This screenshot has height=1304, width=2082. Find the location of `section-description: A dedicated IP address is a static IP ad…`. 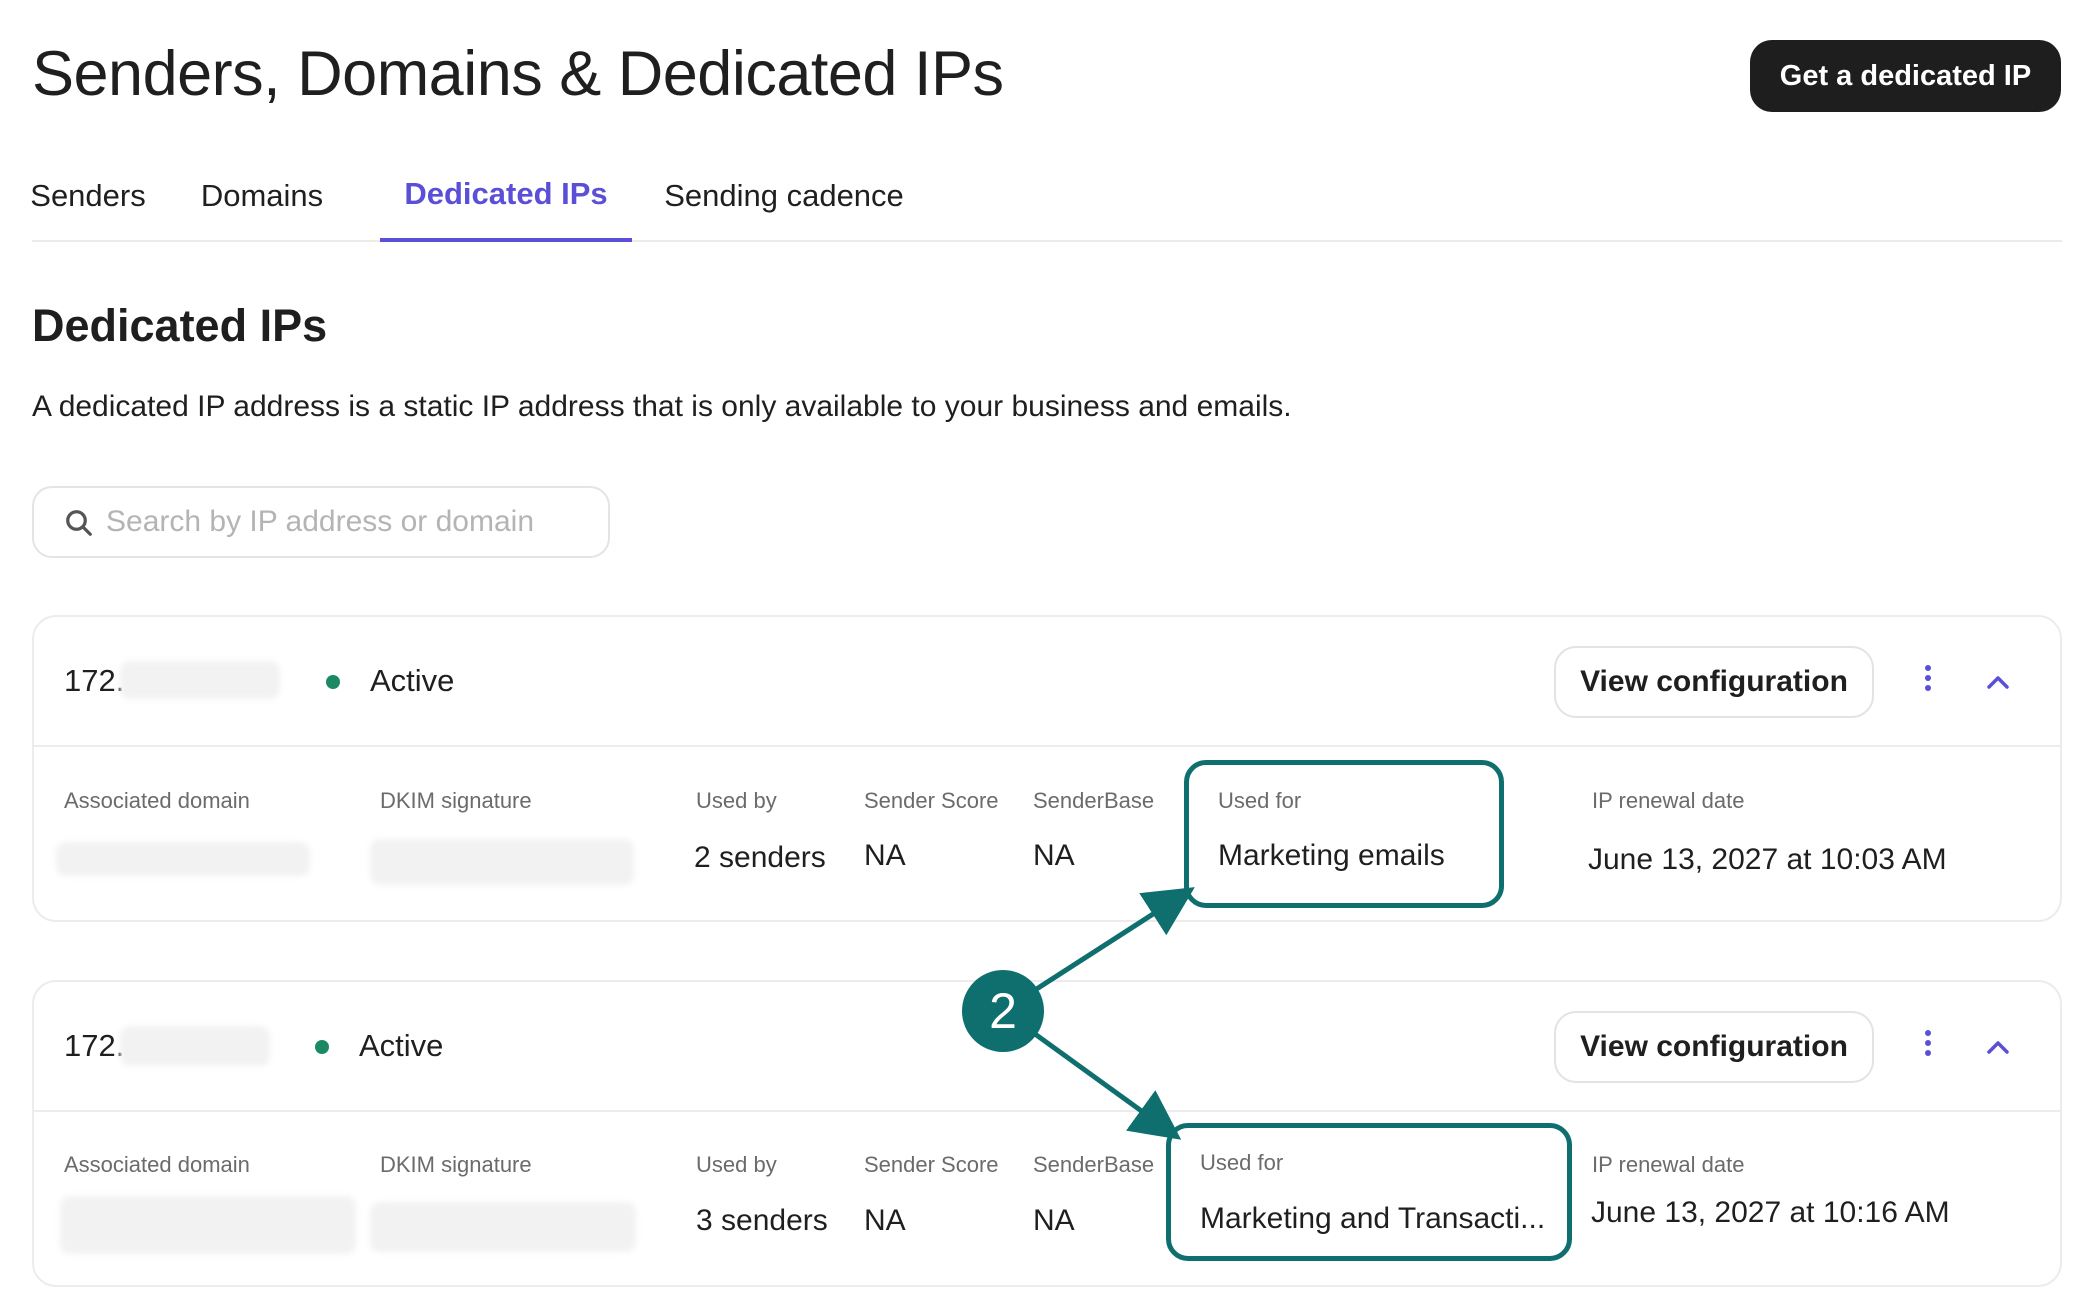

section-description: A dedicated IP address is a static IP ad… is located at coordinates (662, 406).